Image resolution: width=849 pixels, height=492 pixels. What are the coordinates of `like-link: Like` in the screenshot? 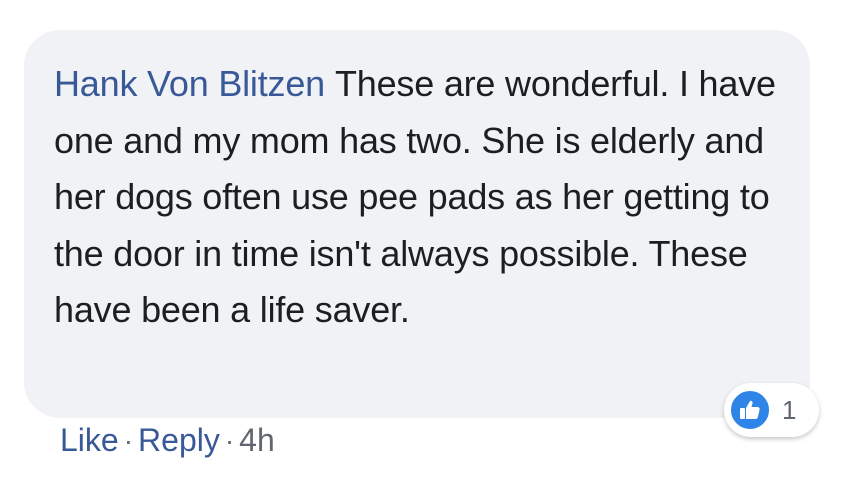 It's located at (89, 440).